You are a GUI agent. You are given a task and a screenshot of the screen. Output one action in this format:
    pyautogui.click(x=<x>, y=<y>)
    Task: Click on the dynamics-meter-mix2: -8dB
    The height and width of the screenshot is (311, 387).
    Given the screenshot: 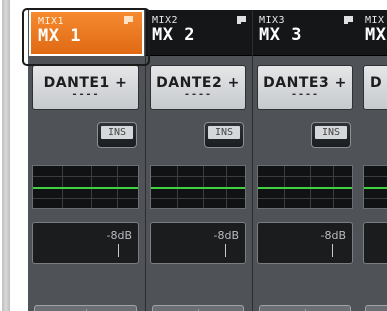 What is the action you would take?
    pyautogui.click(x=198, y=243)
    